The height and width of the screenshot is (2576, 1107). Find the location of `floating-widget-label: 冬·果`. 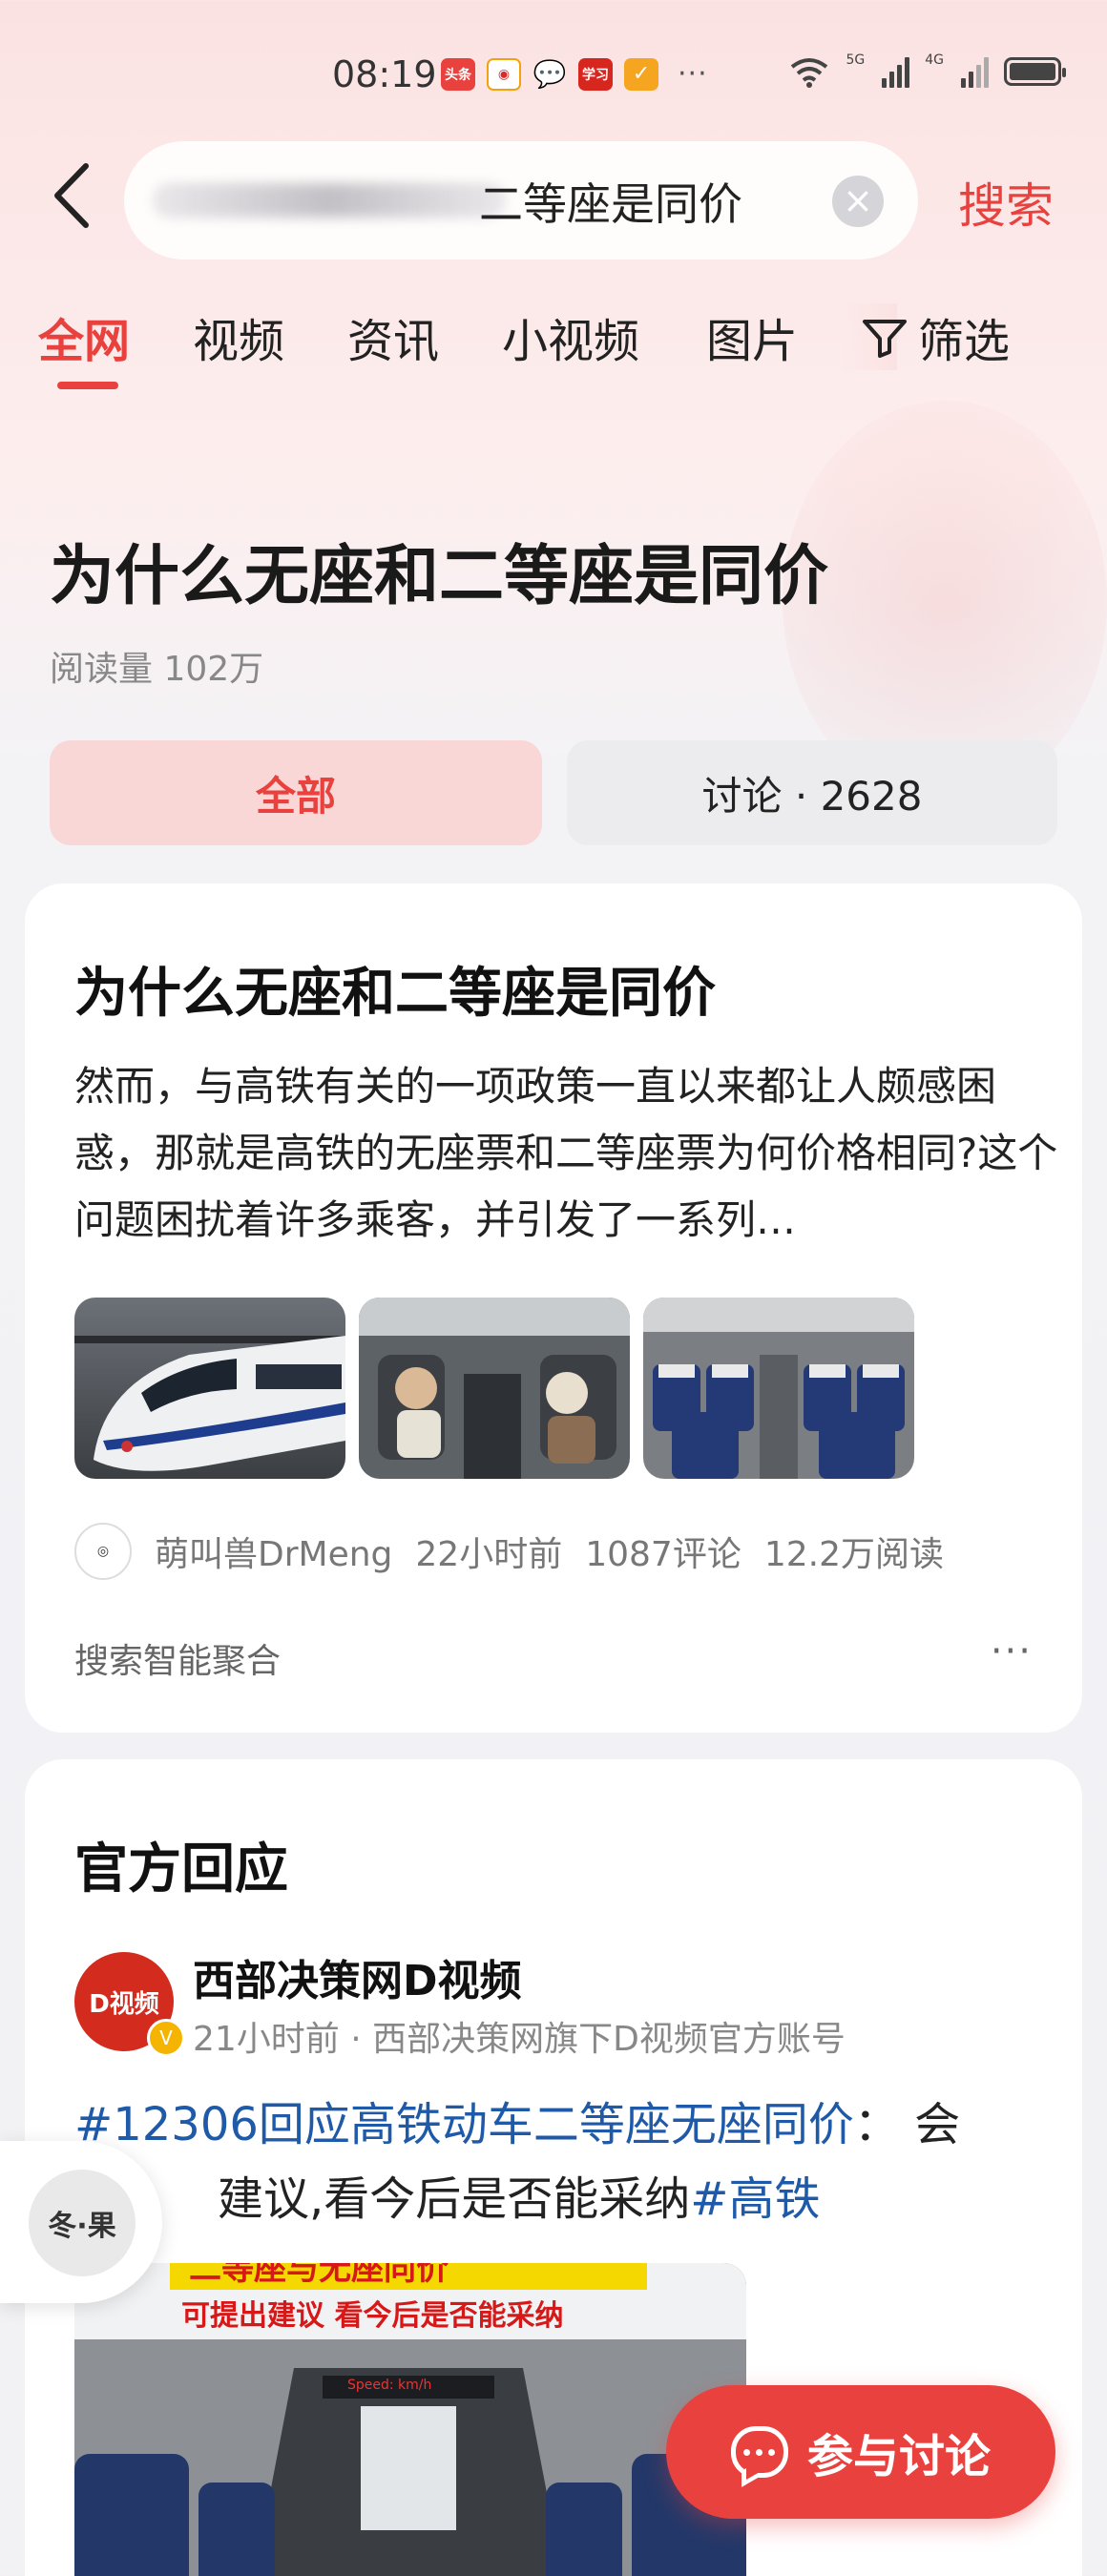

floating-widget-label: 冬·果 is located at coordinates (82, 2223).